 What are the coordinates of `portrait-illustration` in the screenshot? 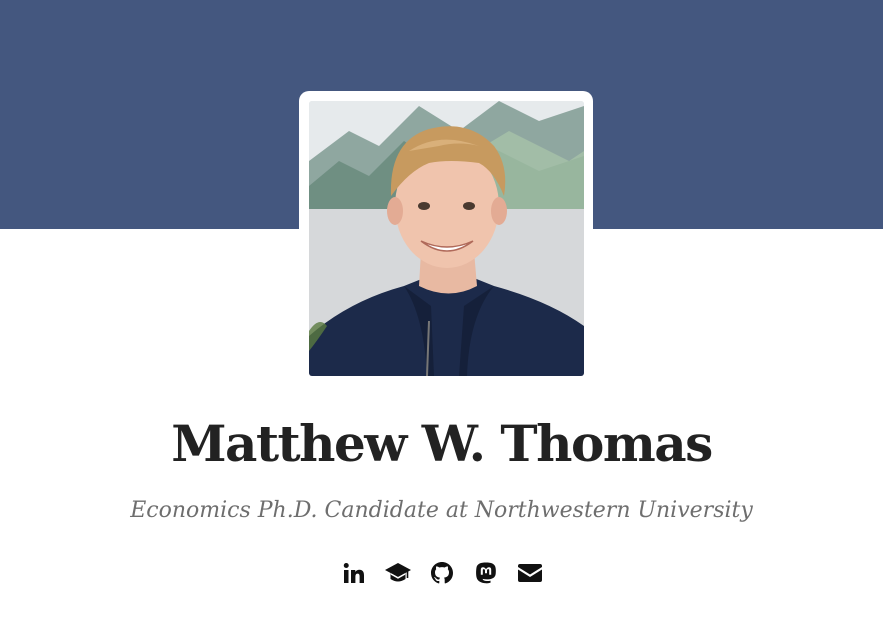 It's located at (446, 238).